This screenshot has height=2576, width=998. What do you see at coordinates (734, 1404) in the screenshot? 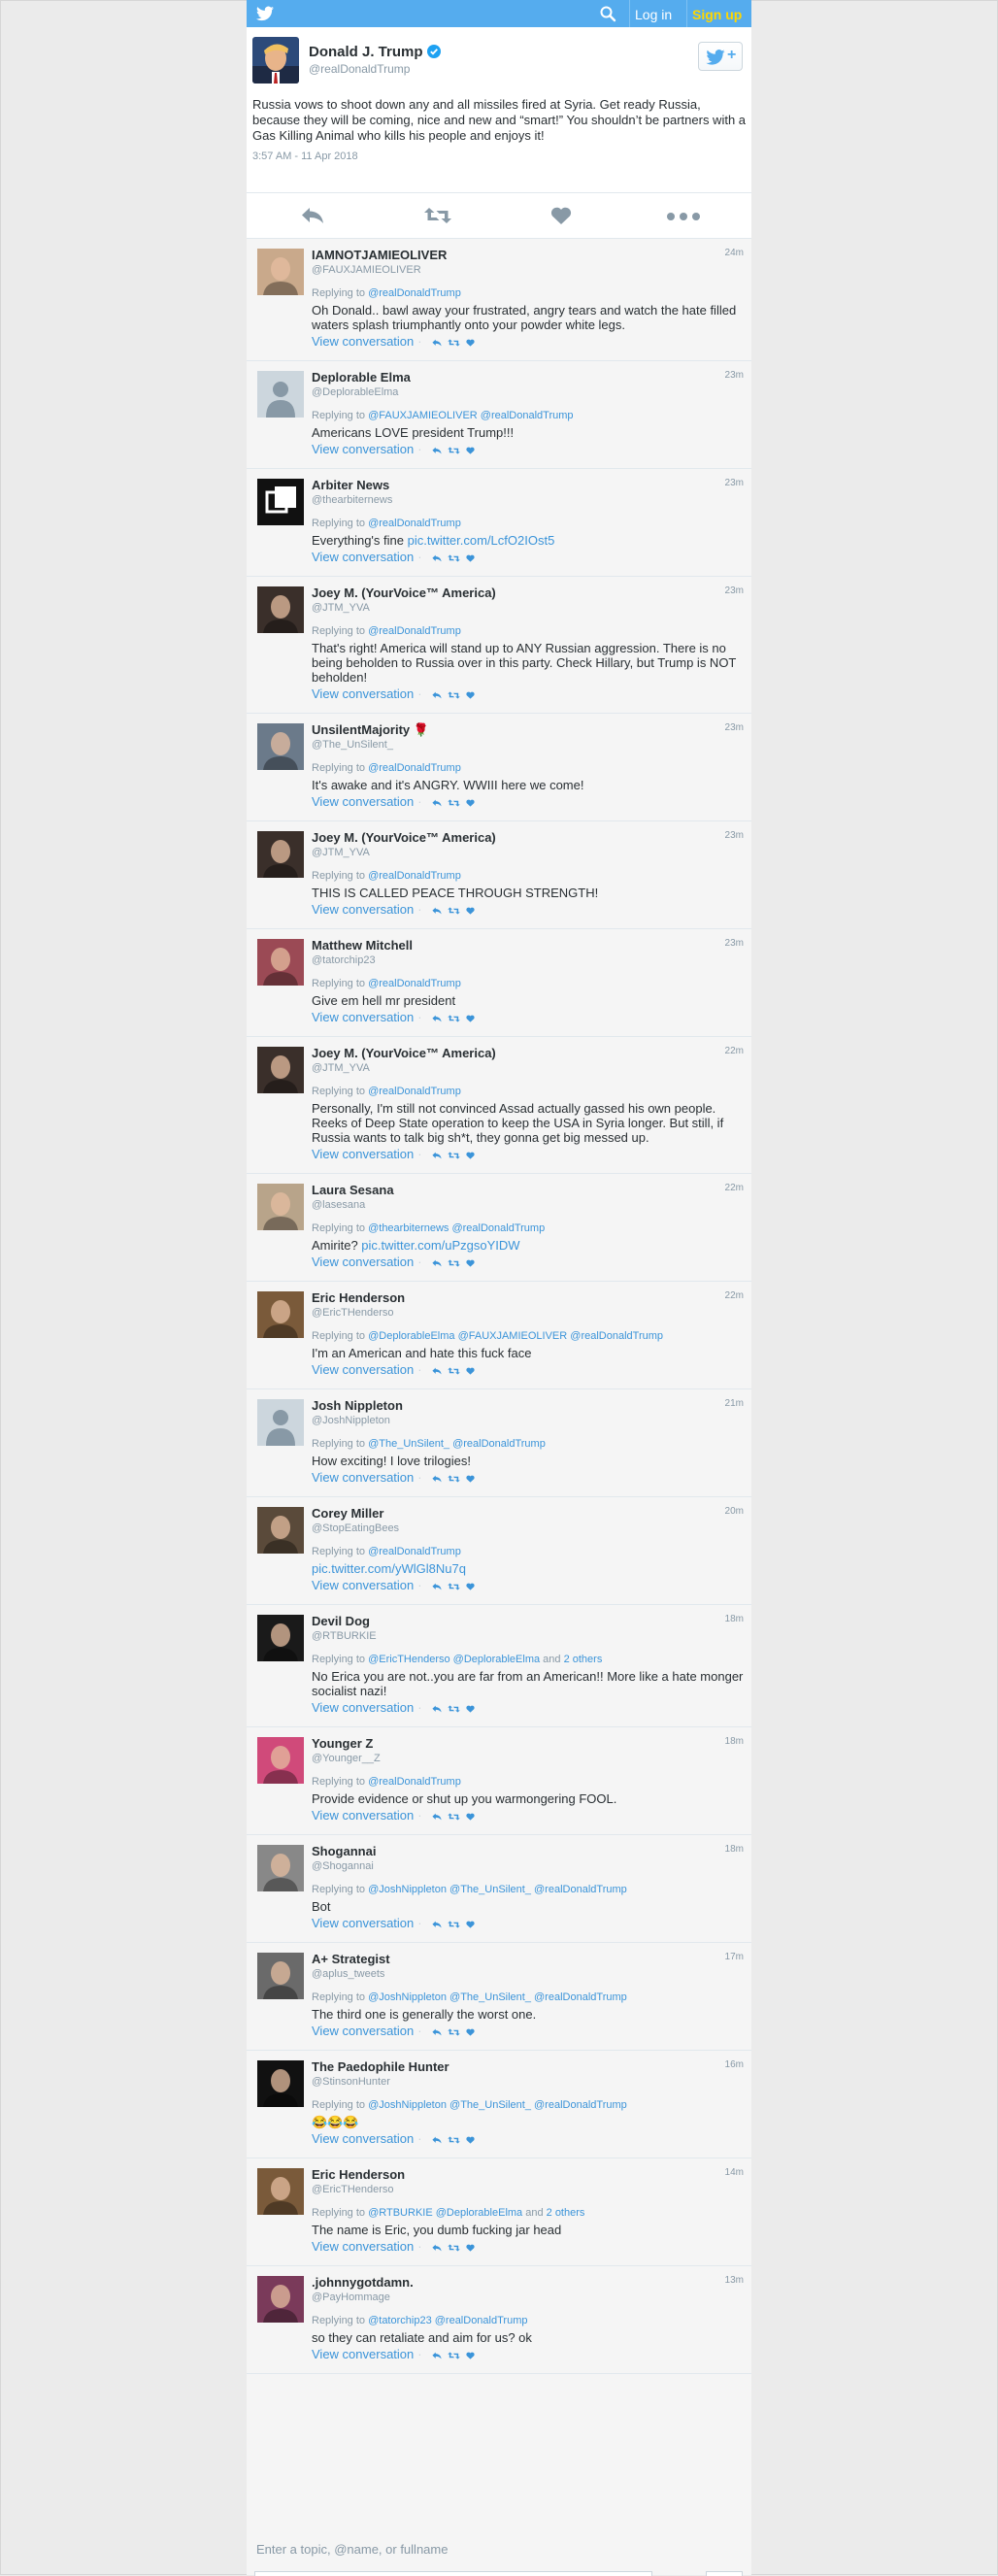
I see `reply-time: 21m` at bounding box center [734, 1404].